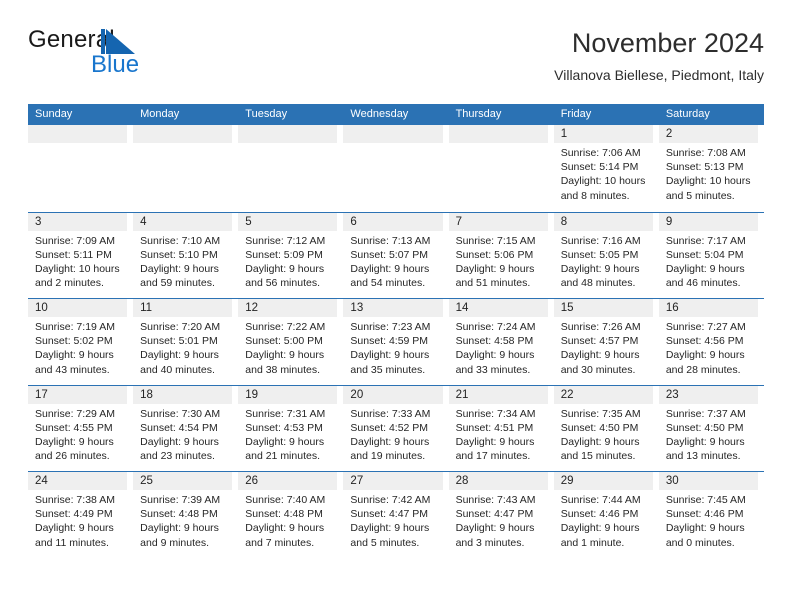  I want to click on day-detail-line: Sunrise: 7:16 AM, so click(600, 240).